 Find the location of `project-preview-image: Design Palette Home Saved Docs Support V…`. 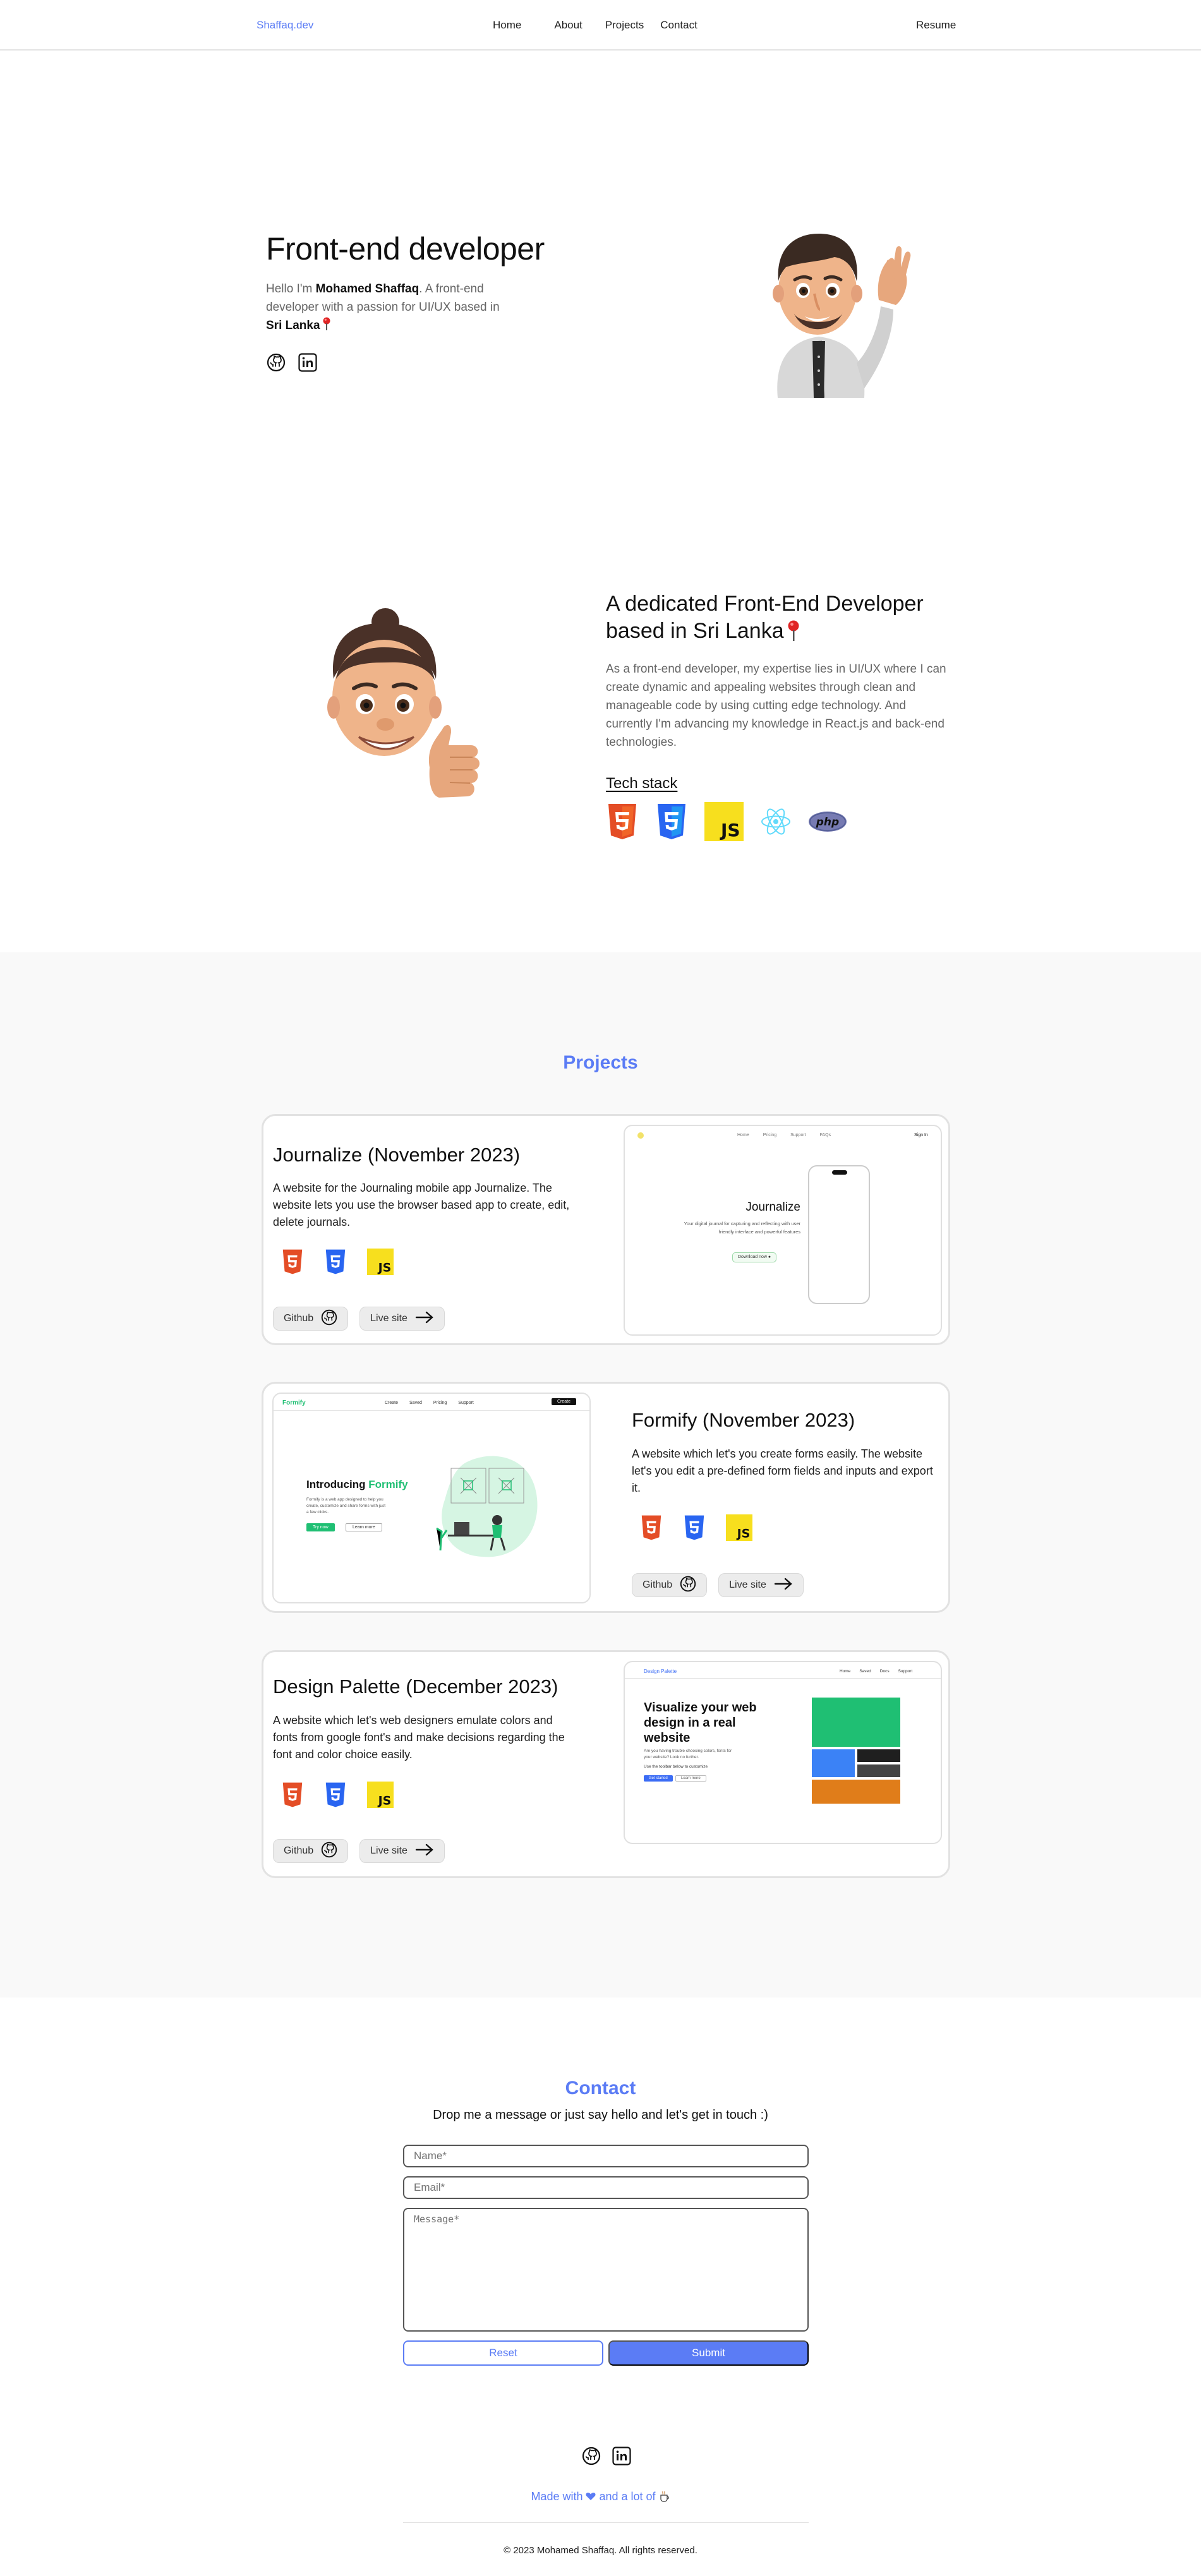

project-preview-image: Design Palette Home Saved Docs Support V… is located at coordinates (783, 1752).